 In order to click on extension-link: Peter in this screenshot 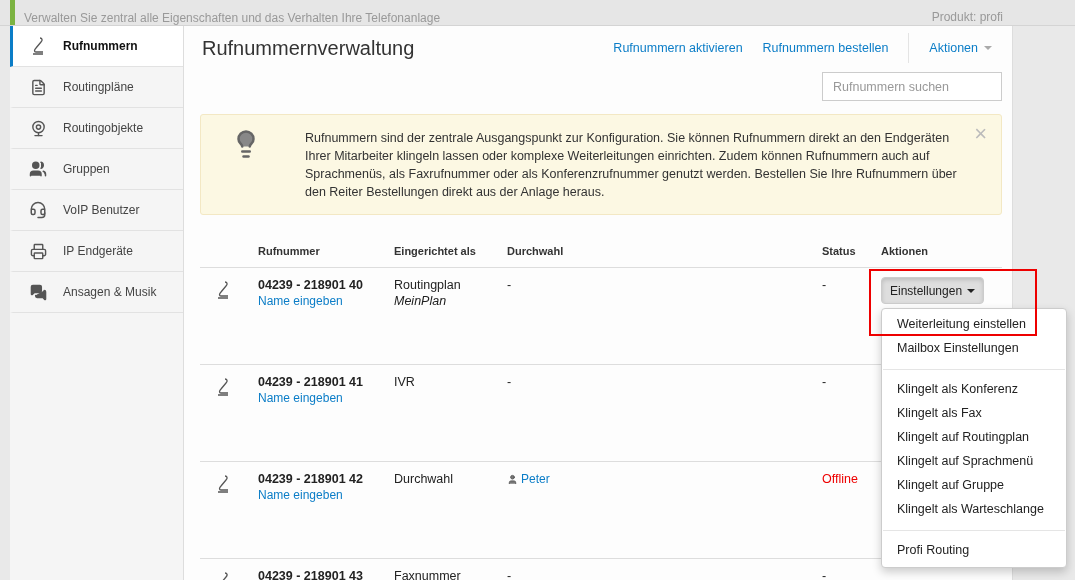, I will do `click(535, 479)`.